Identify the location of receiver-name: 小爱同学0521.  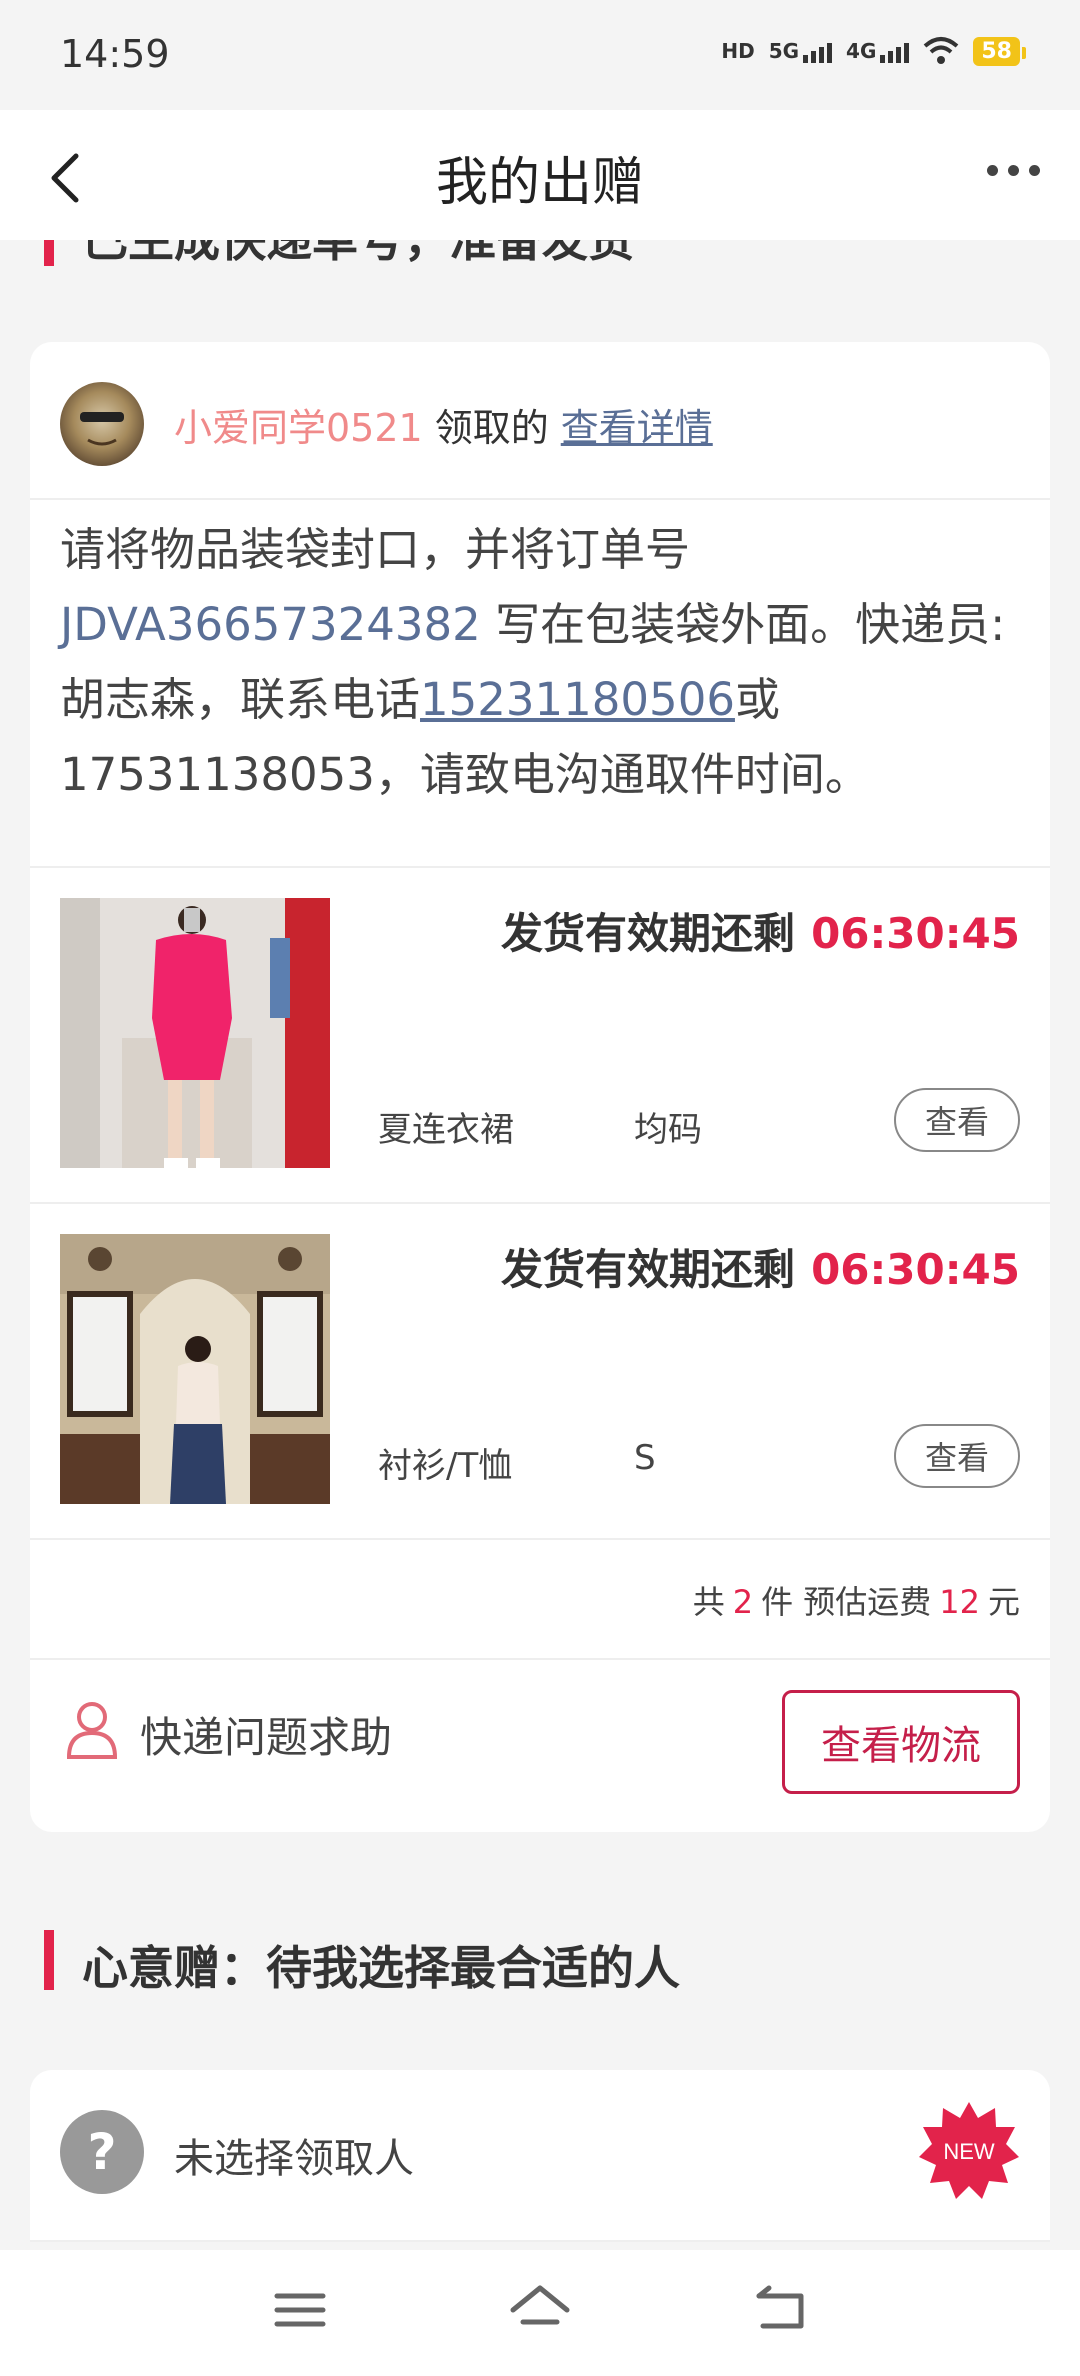
(298, 428).